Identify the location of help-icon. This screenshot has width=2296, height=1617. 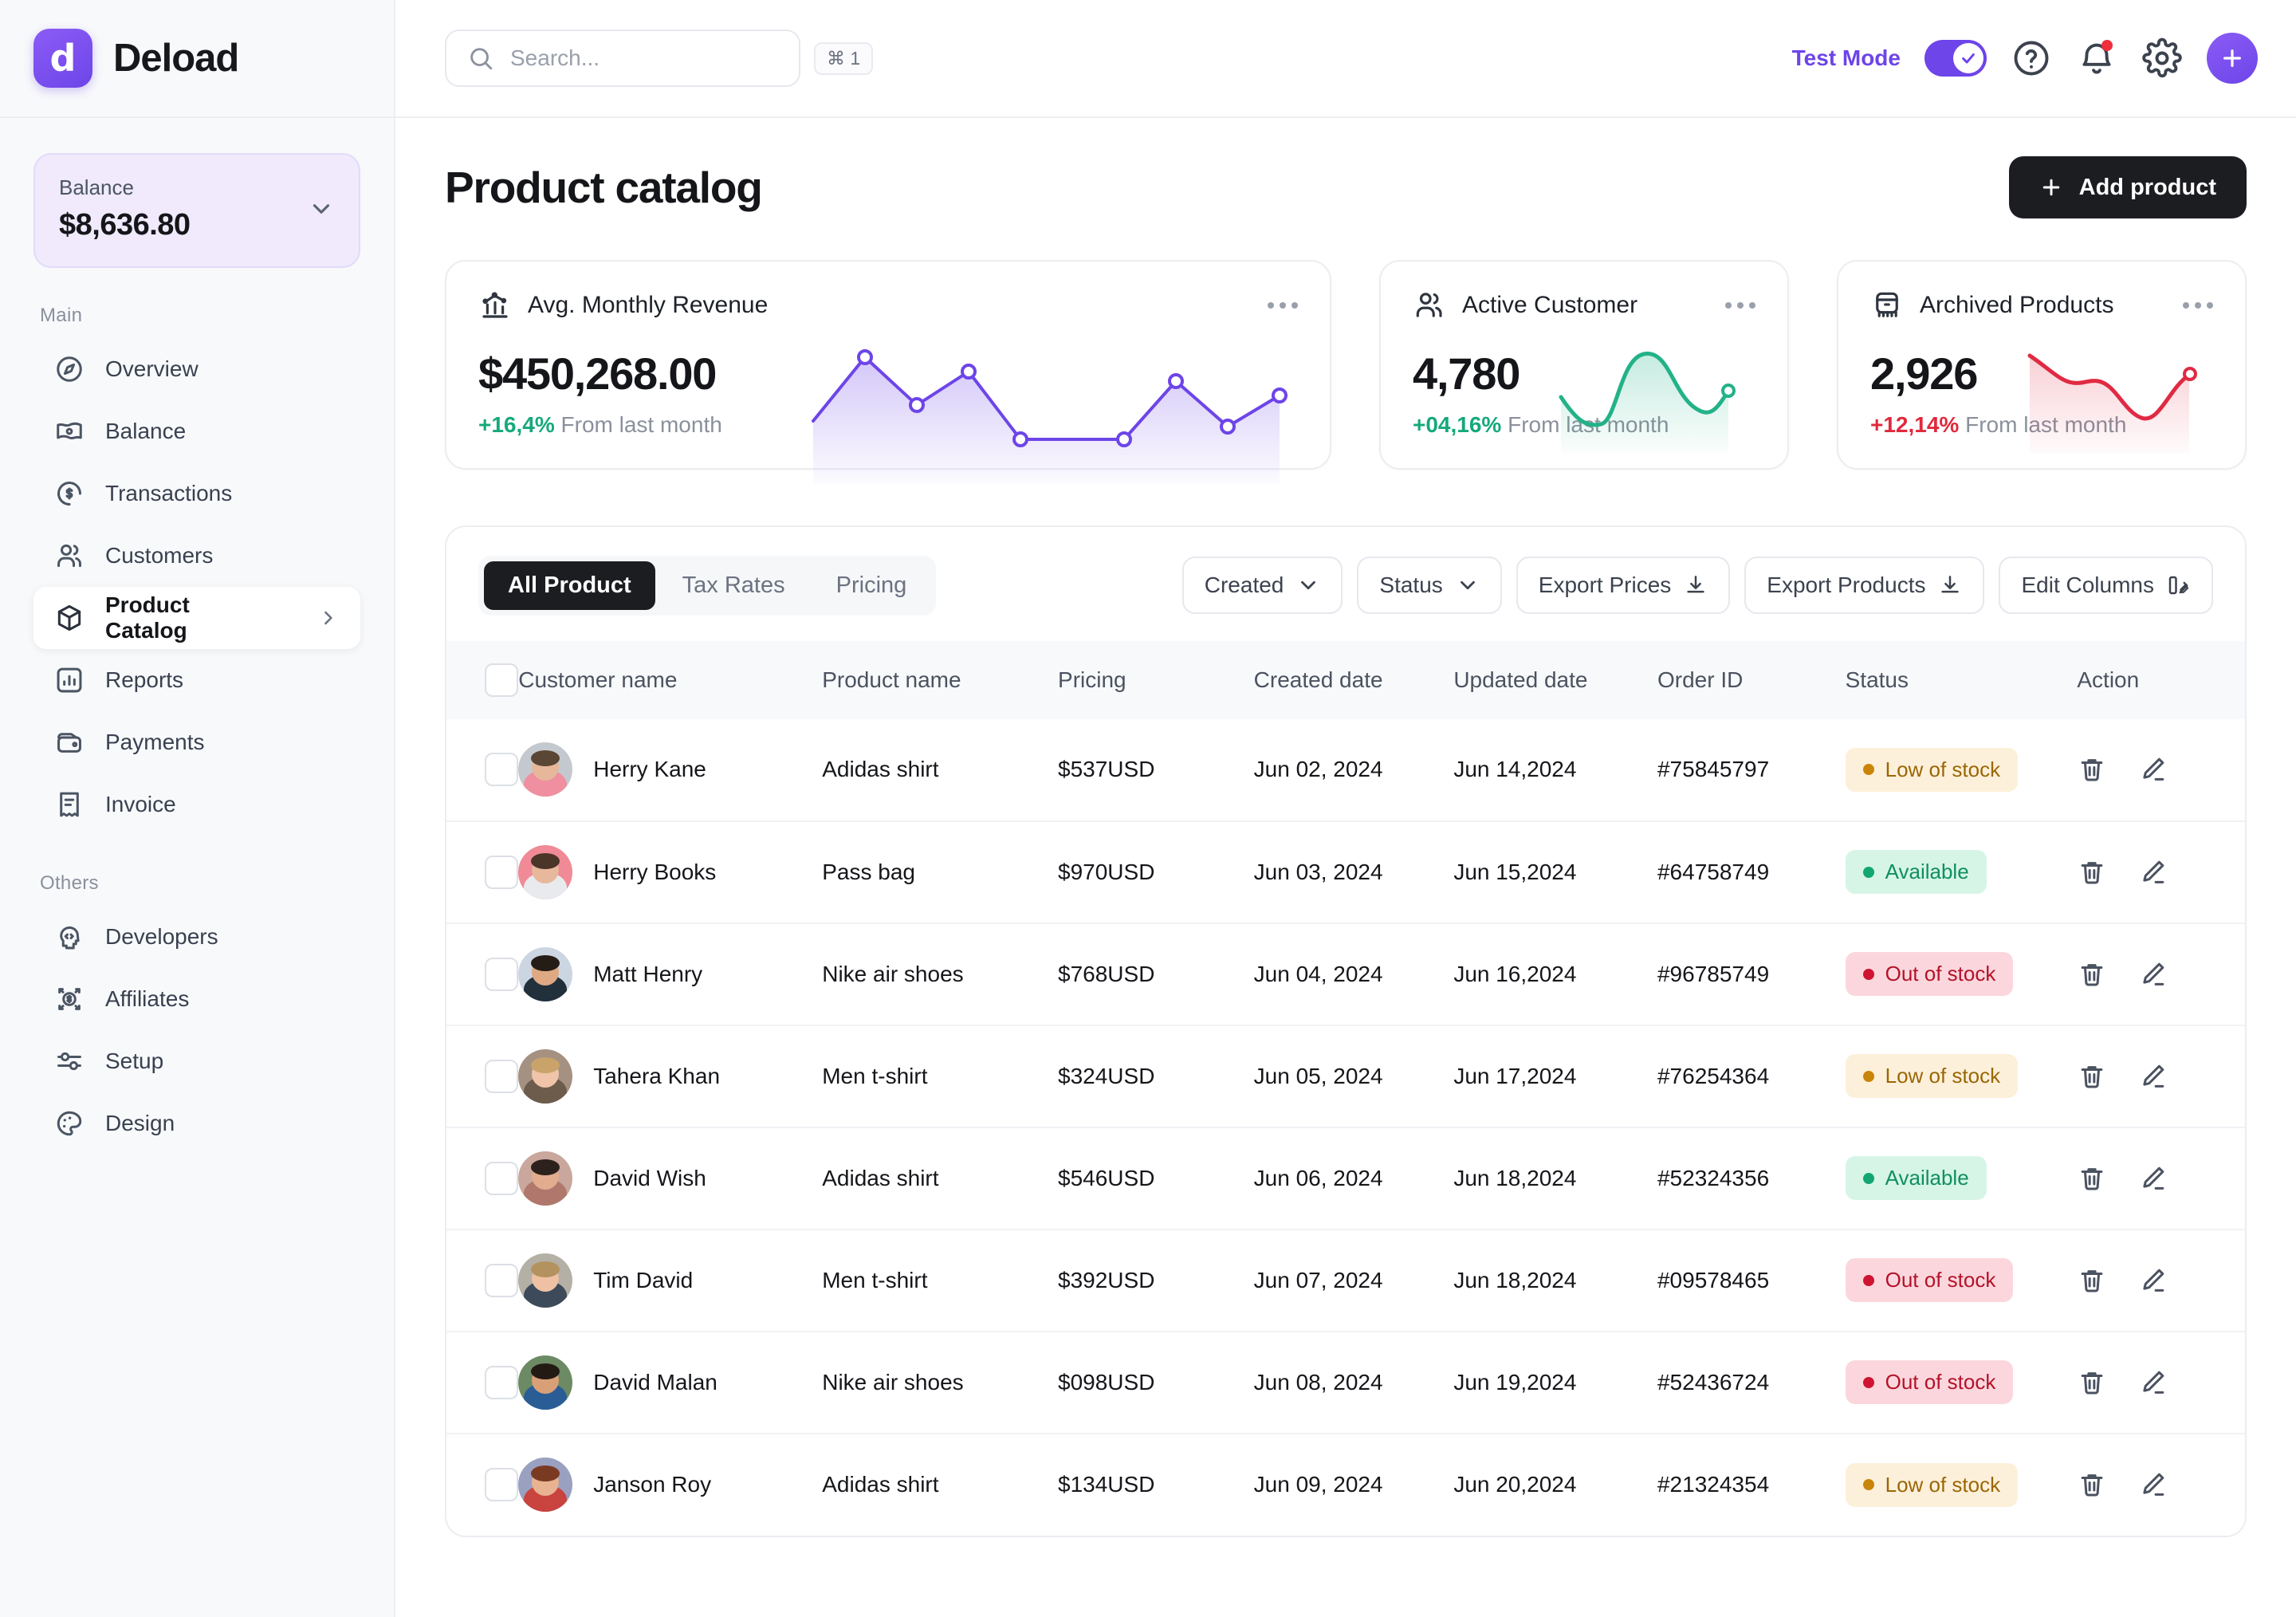
(2031, 58).